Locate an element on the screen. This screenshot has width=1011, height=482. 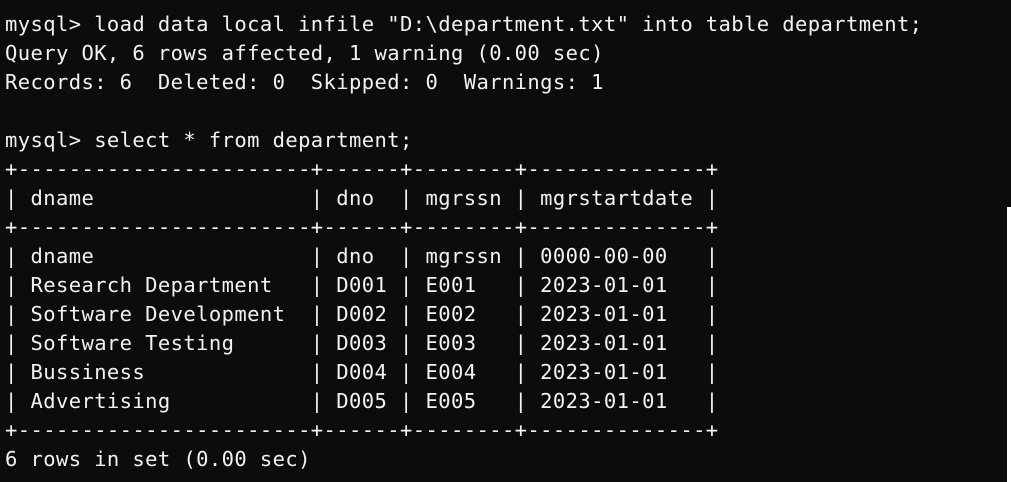
result-summary: 6 rows in set (0.00 sec) is located at coordinates (158, 459).